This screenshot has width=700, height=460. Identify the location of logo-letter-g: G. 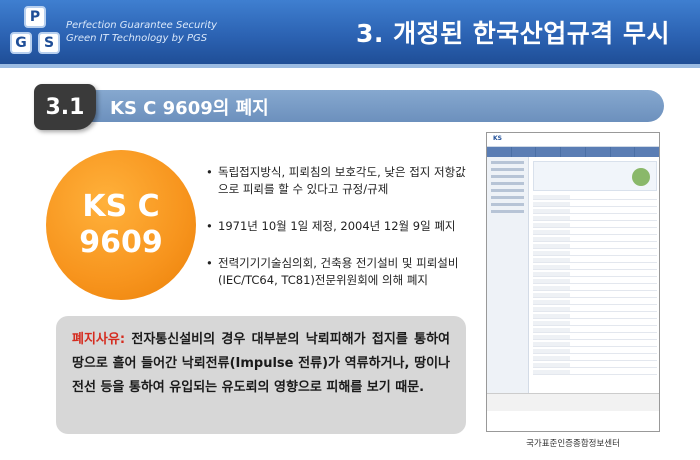
(21, 43).